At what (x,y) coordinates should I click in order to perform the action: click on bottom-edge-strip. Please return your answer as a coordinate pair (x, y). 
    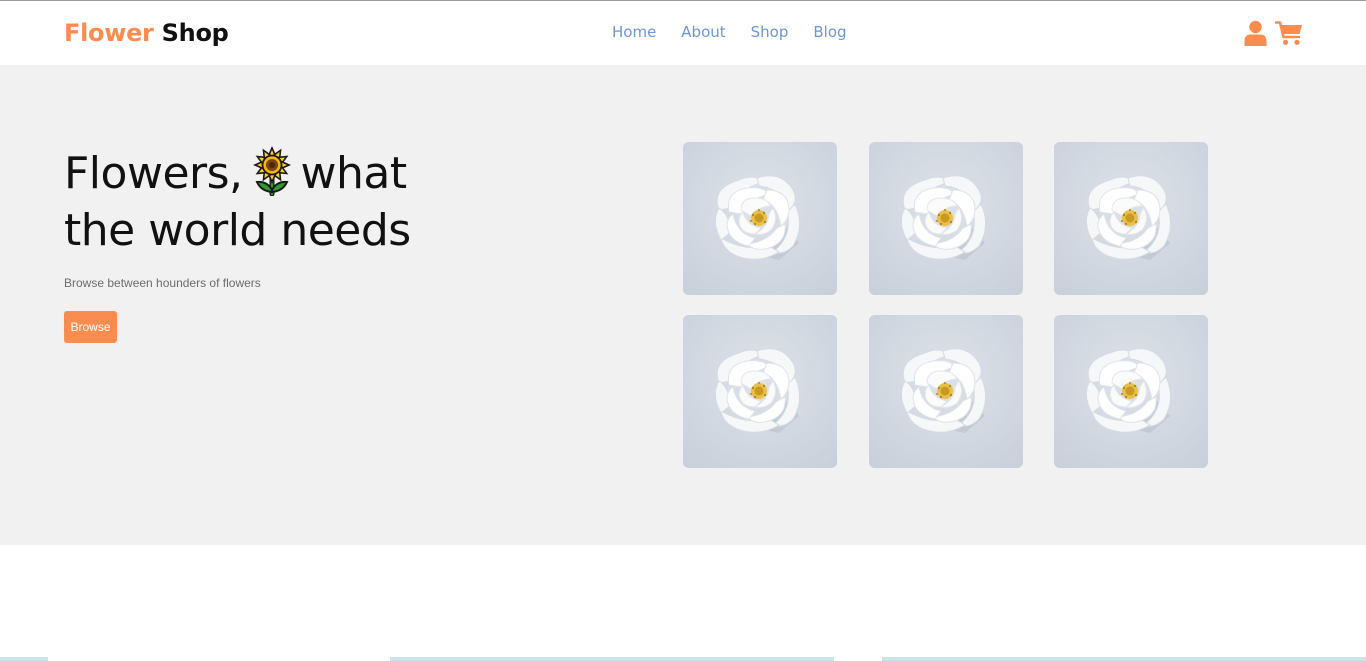
    Looking at the image, I should click on (683, 659).